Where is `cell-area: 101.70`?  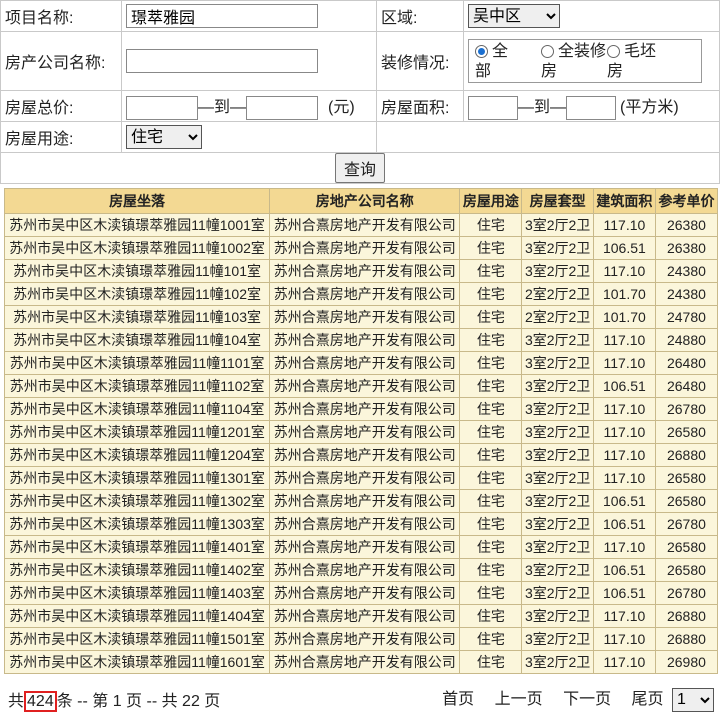
cell-area: 101.70 is located at coordinates (624, 317).